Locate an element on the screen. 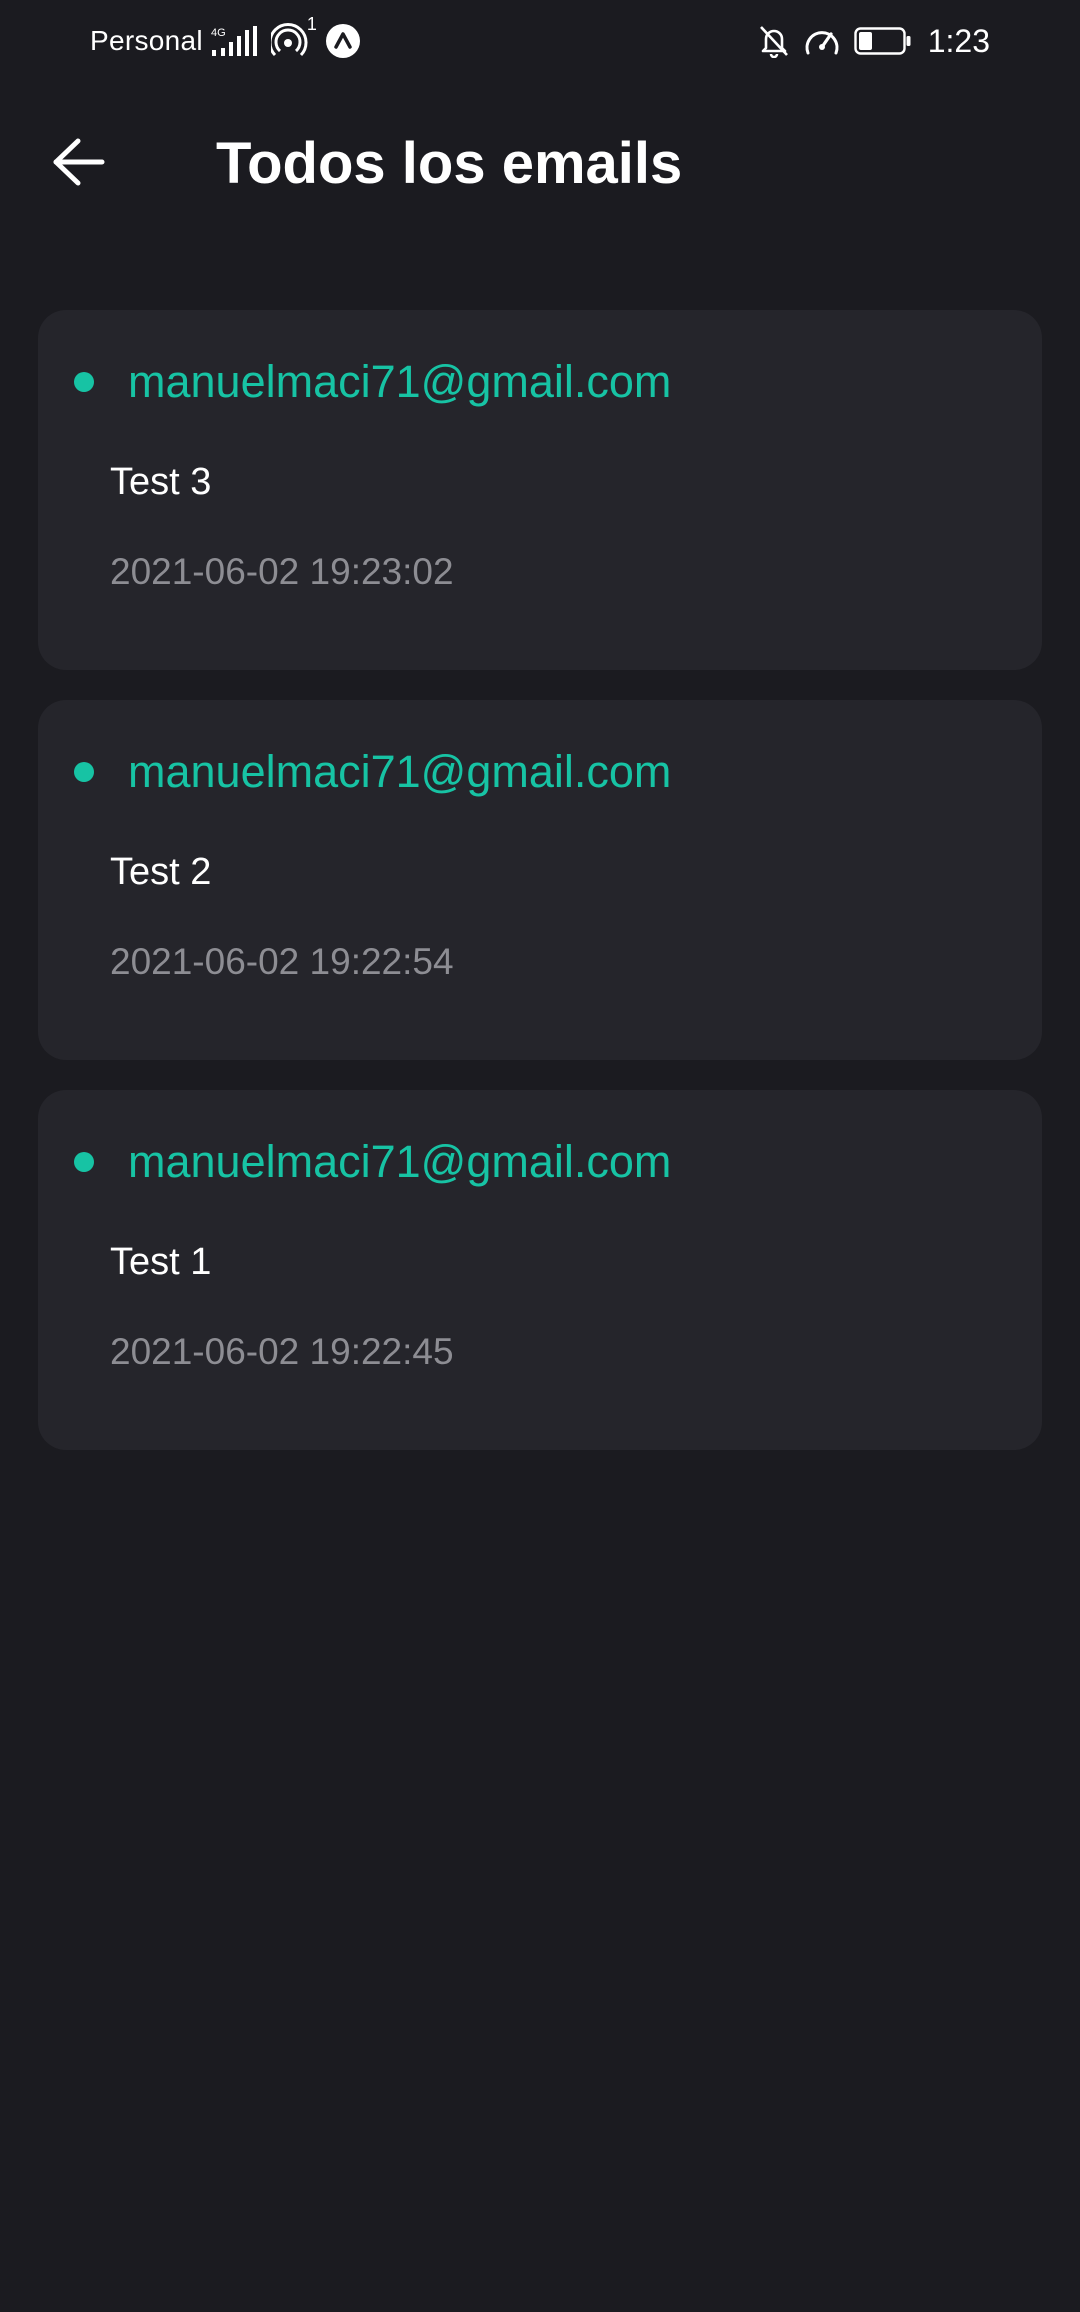 The width and height of the screenshot is (1080, 2312). app-bar: Todos los emails is located at coordinates (540, 170).